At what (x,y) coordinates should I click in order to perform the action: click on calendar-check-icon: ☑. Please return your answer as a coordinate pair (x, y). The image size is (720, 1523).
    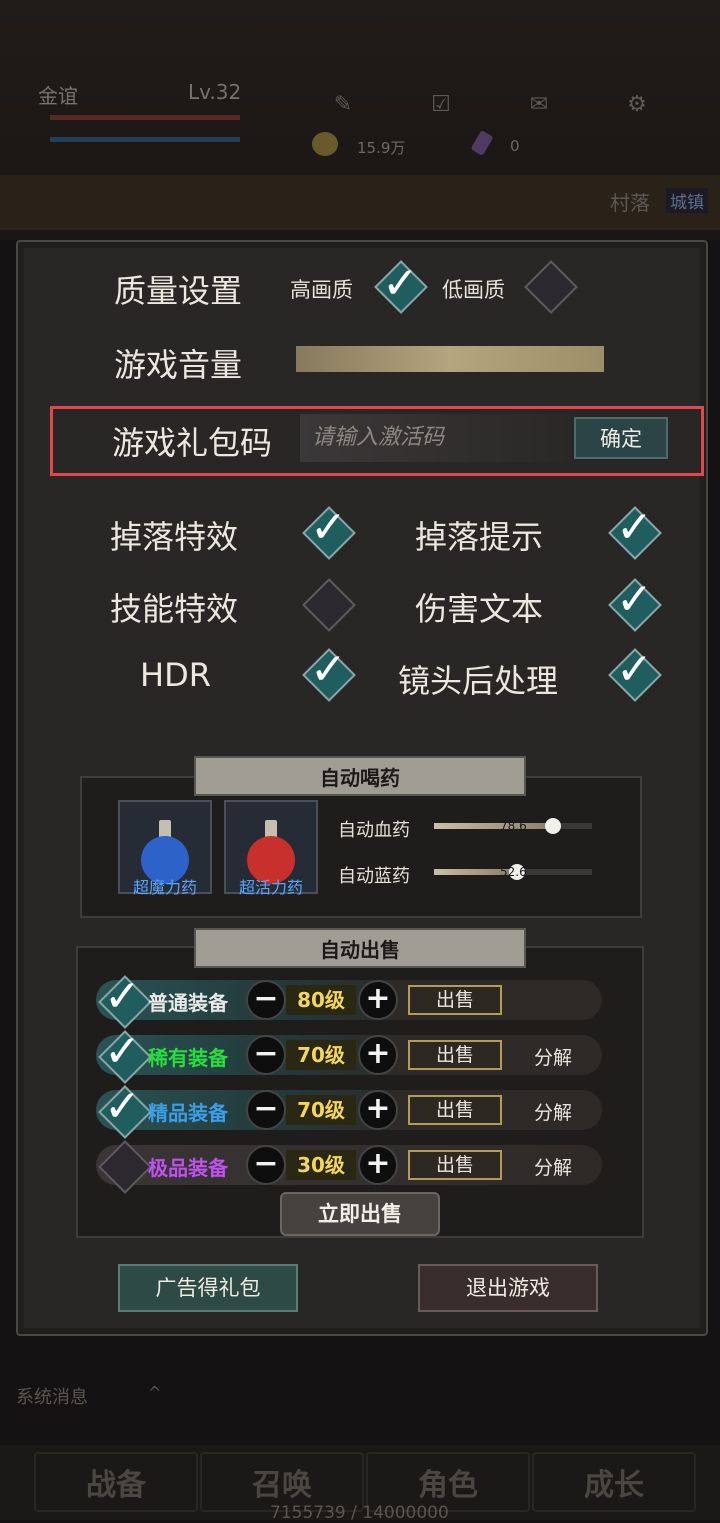
    Looking at the image, I should click on (441, 105).